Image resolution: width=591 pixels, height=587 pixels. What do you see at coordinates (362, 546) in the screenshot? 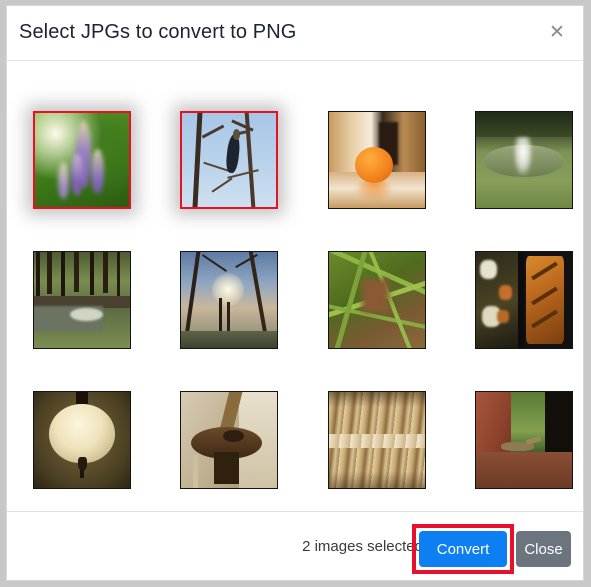
I see `selected-count-label: 2 images selected` at bounding box center [362, 546].